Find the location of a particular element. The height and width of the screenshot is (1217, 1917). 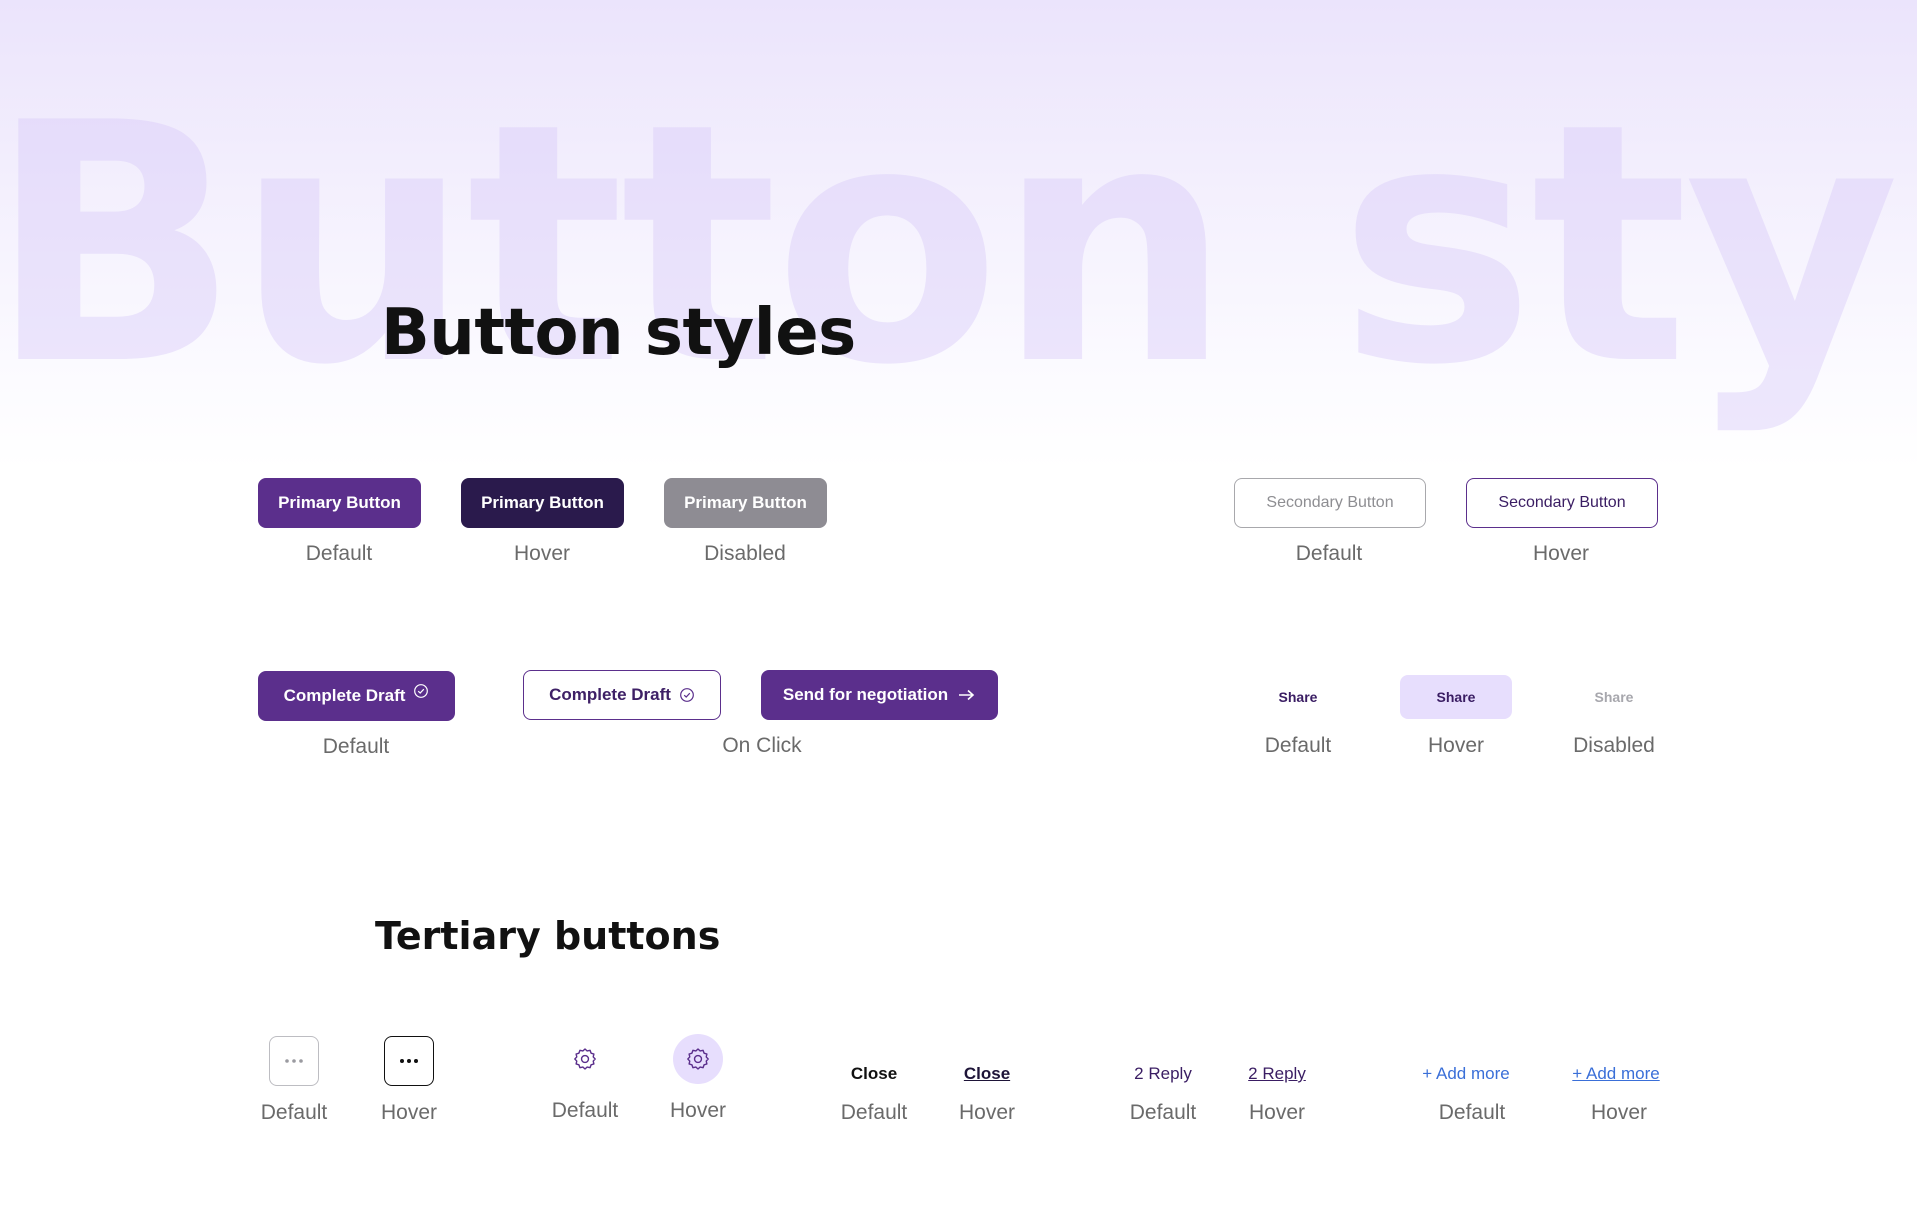

caption-add-default: Default is located at coordinates (1472, 1112).